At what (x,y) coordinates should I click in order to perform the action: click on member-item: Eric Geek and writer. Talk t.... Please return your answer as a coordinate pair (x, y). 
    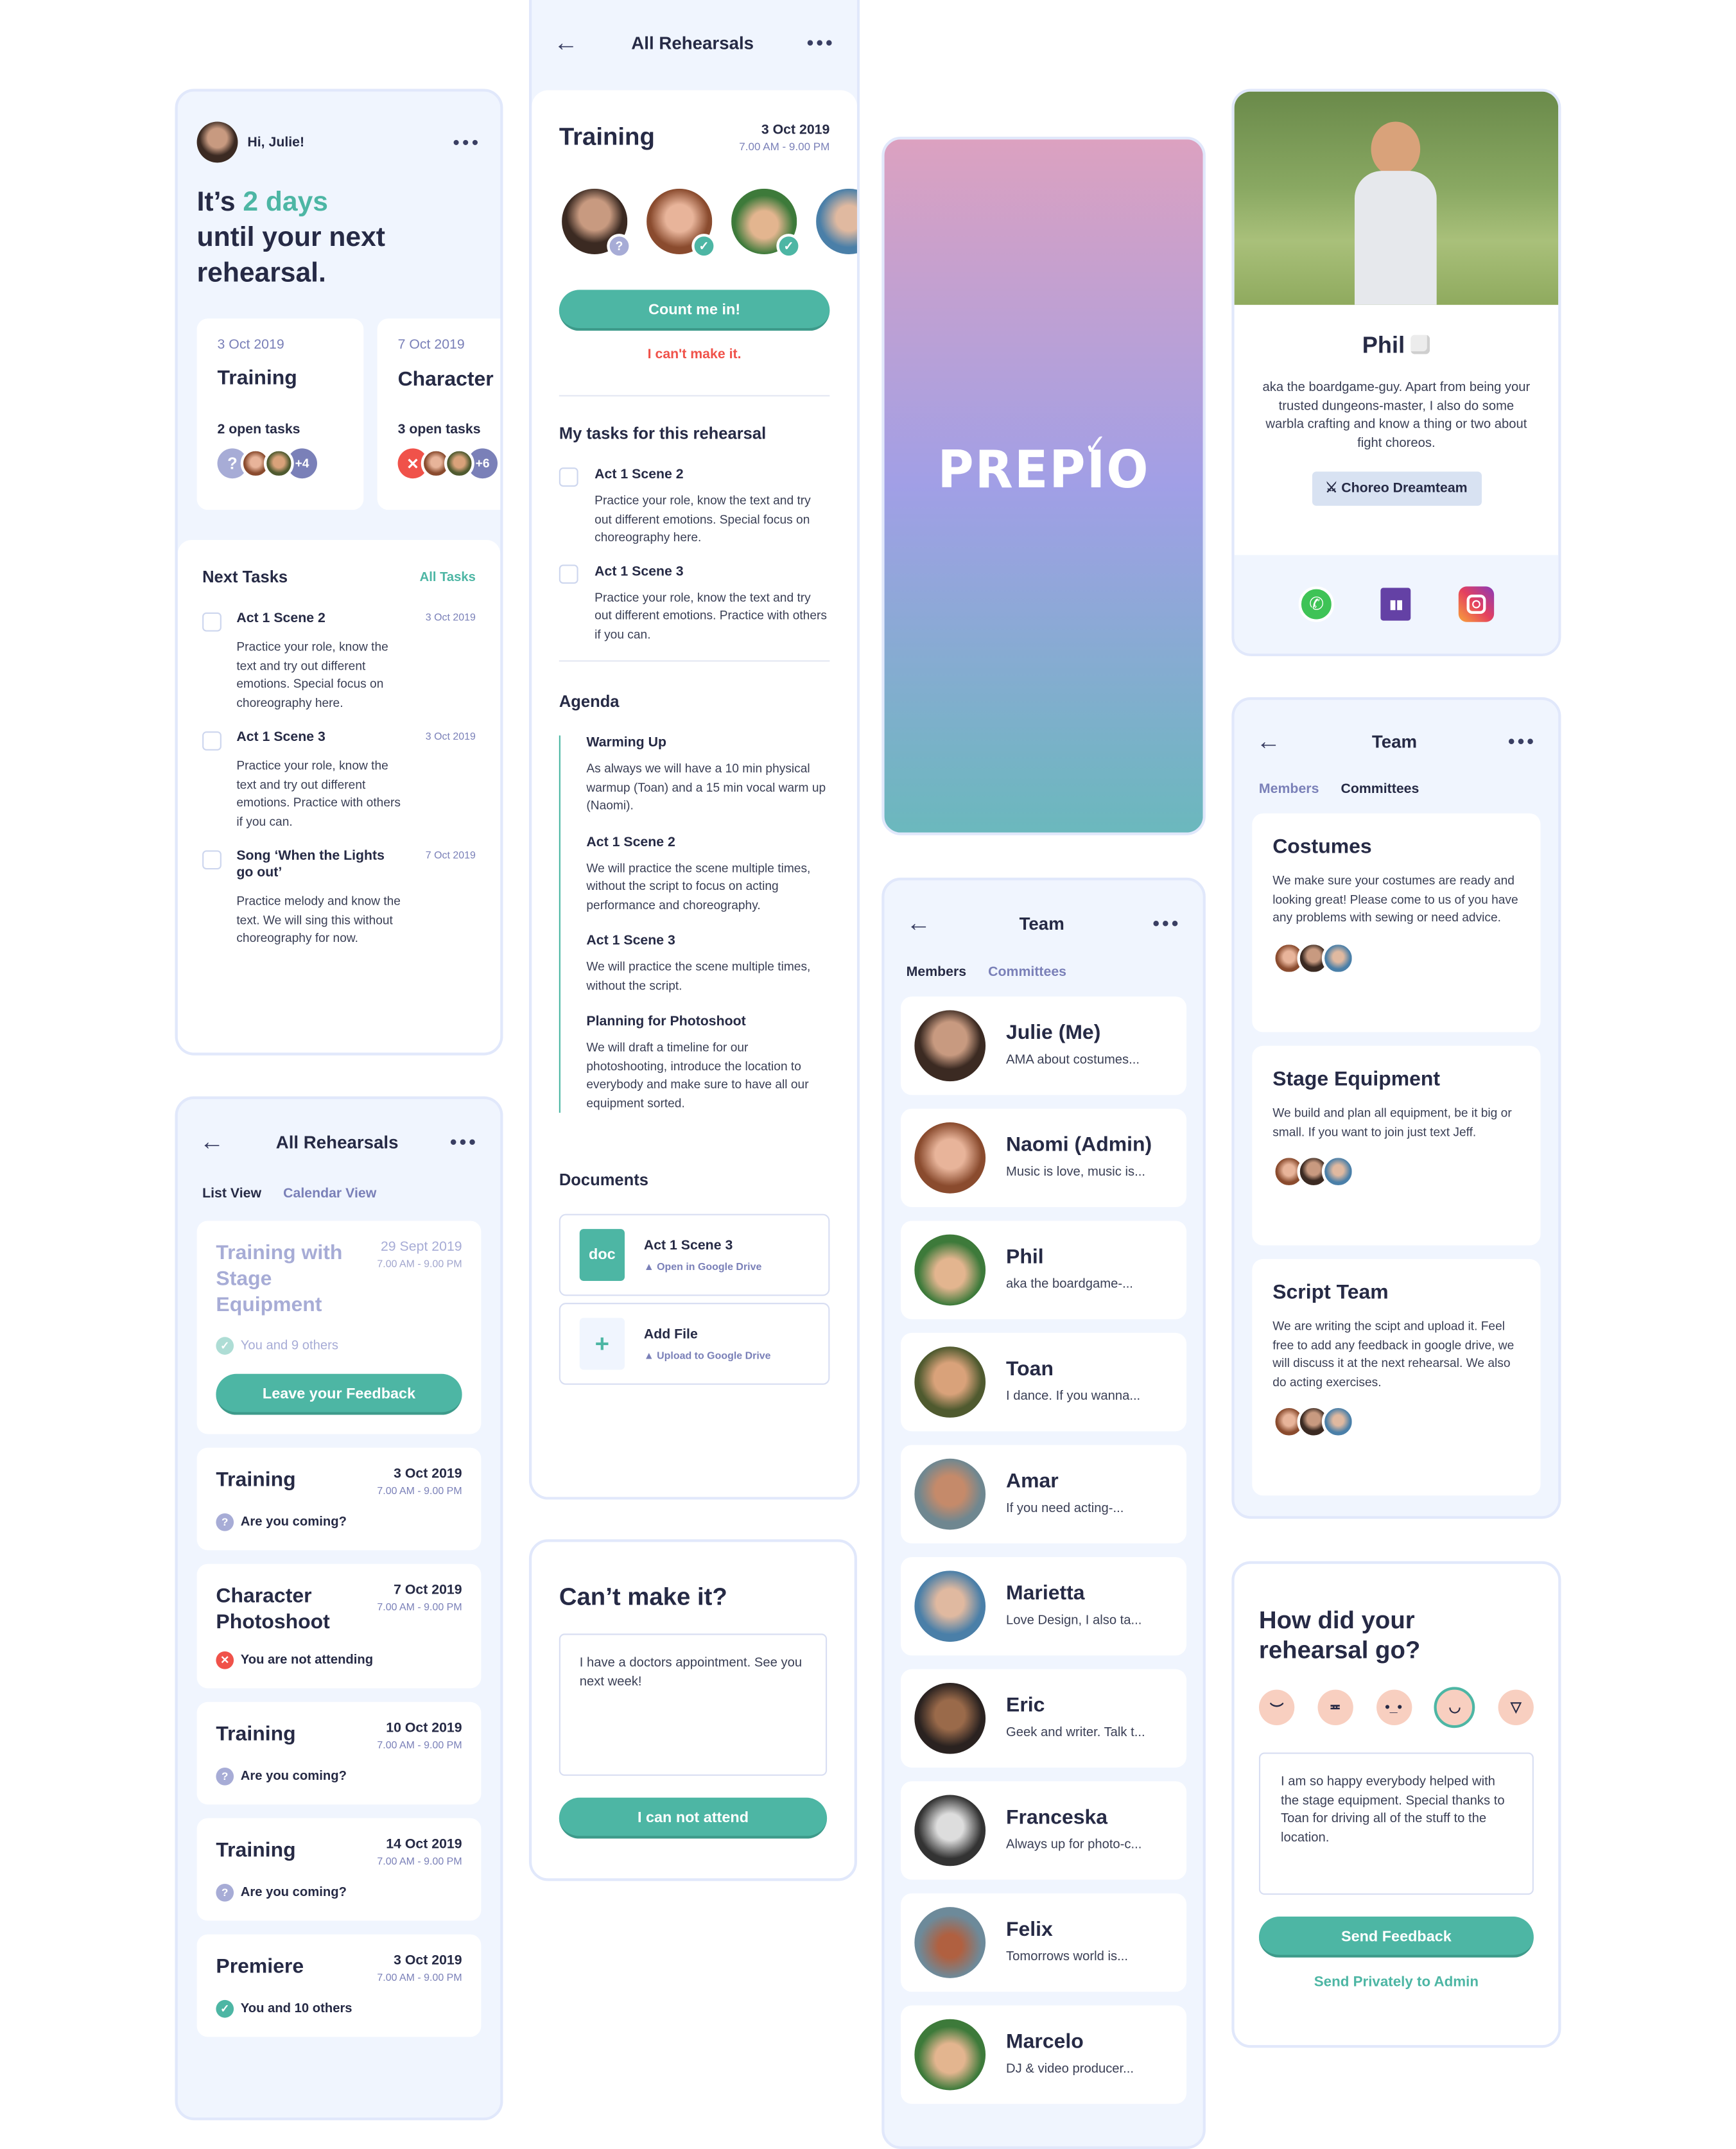
    Looking at the image, I should click on (1044, 1718).